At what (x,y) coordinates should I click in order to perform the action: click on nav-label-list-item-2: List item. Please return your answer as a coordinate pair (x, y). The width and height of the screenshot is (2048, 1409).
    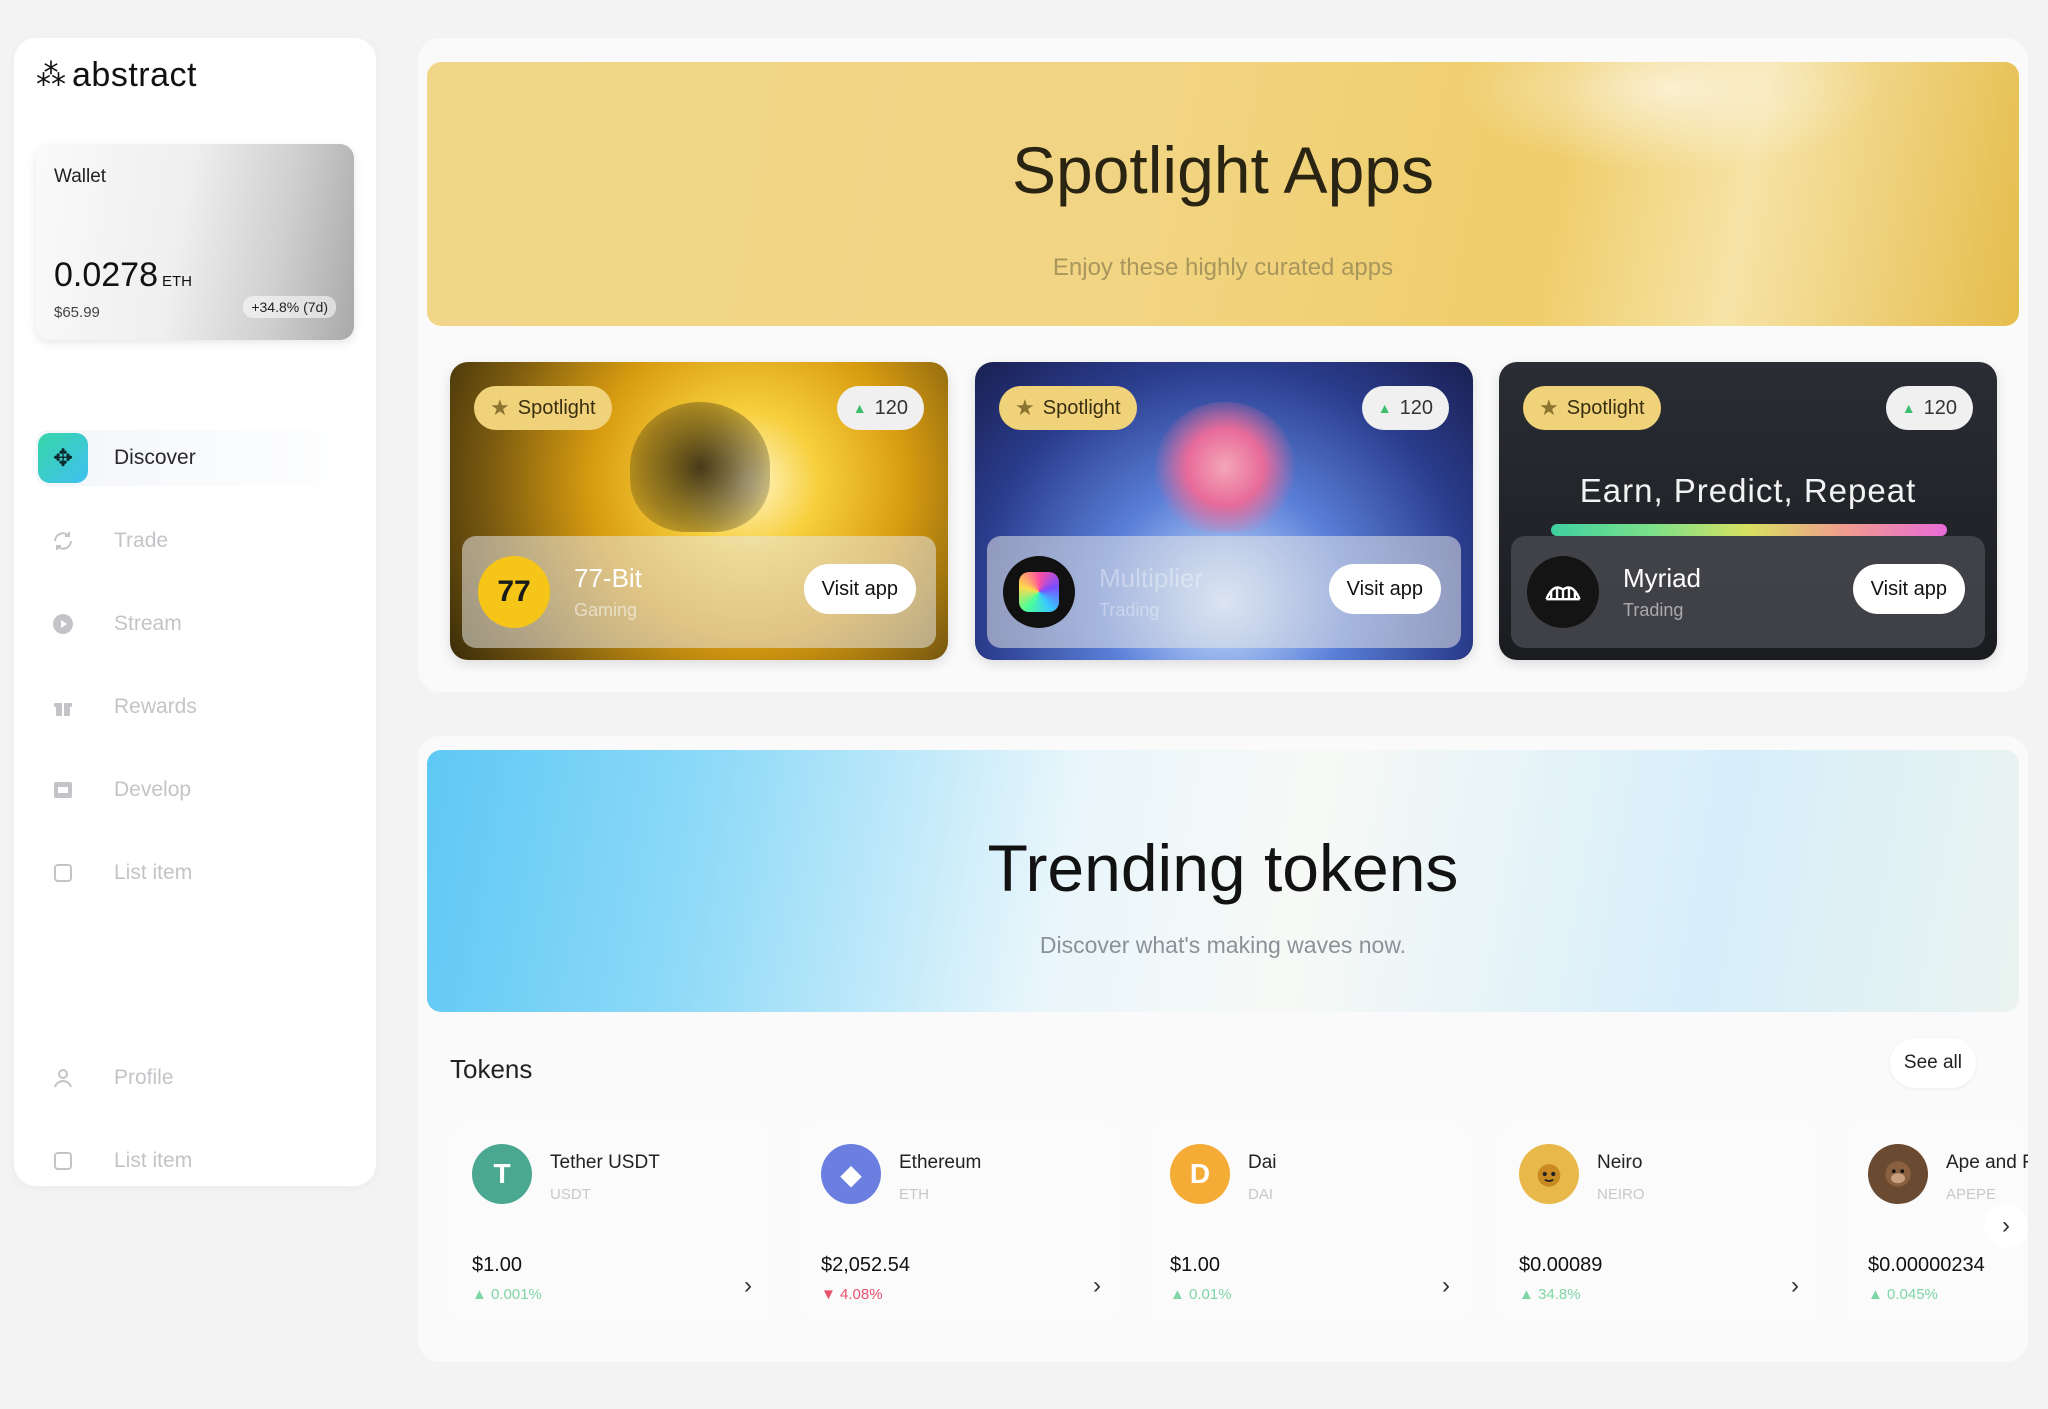
    Looking at the image, I should click on (153, 1160).